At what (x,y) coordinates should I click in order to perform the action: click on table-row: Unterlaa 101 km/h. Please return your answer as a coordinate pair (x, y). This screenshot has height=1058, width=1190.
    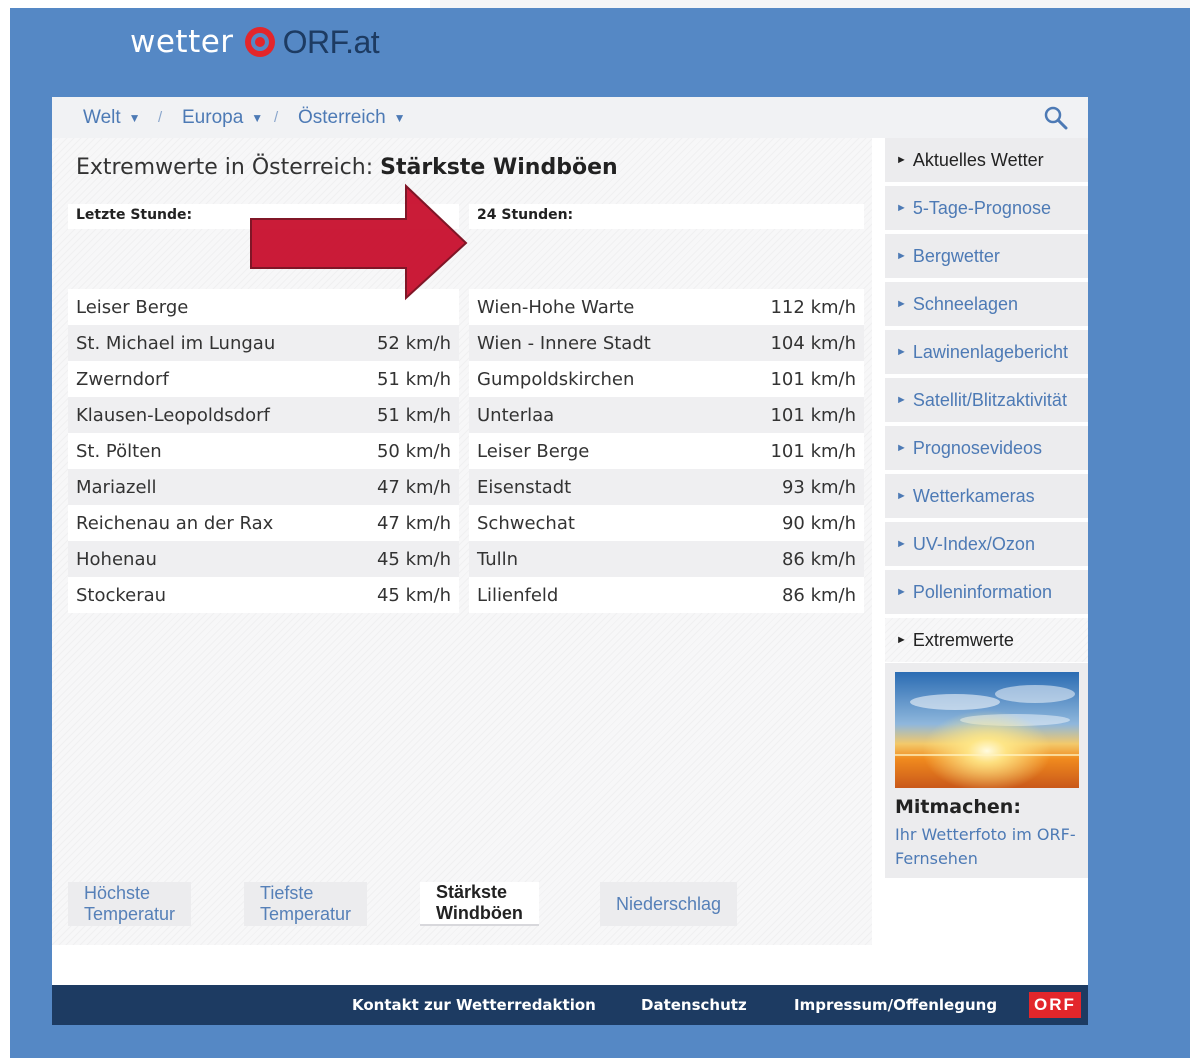
    Looking at the image, I should click on (666, 415).